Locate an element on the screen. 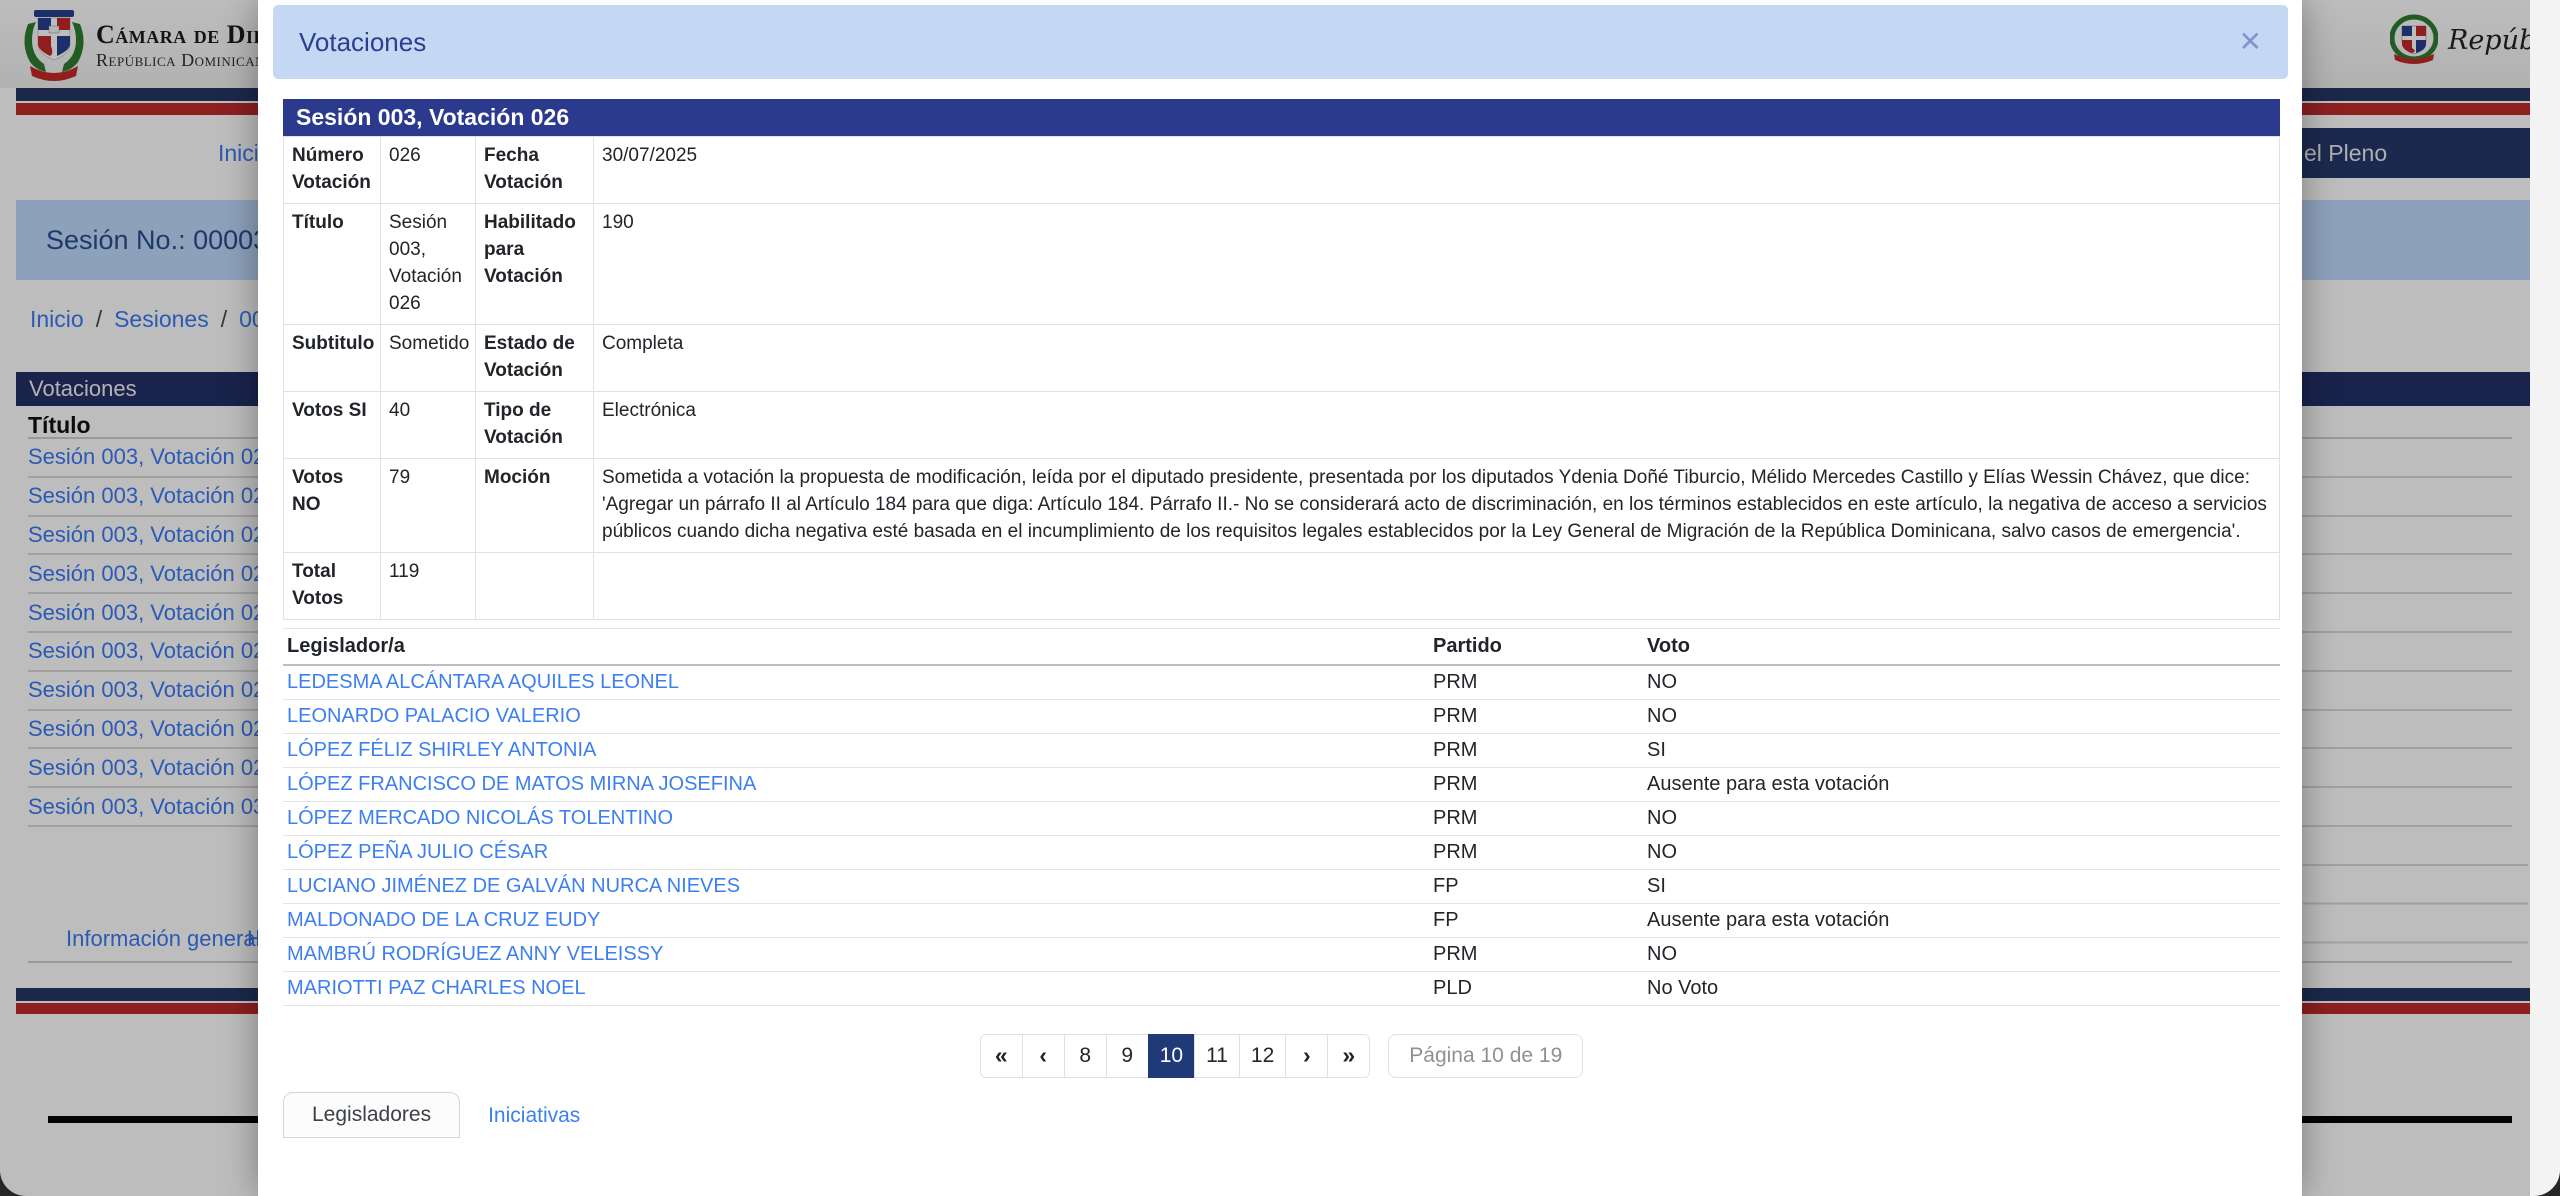 The image size is (2560, 1196). legislator-vote: No Voto is located at coordinates (1961, 988).